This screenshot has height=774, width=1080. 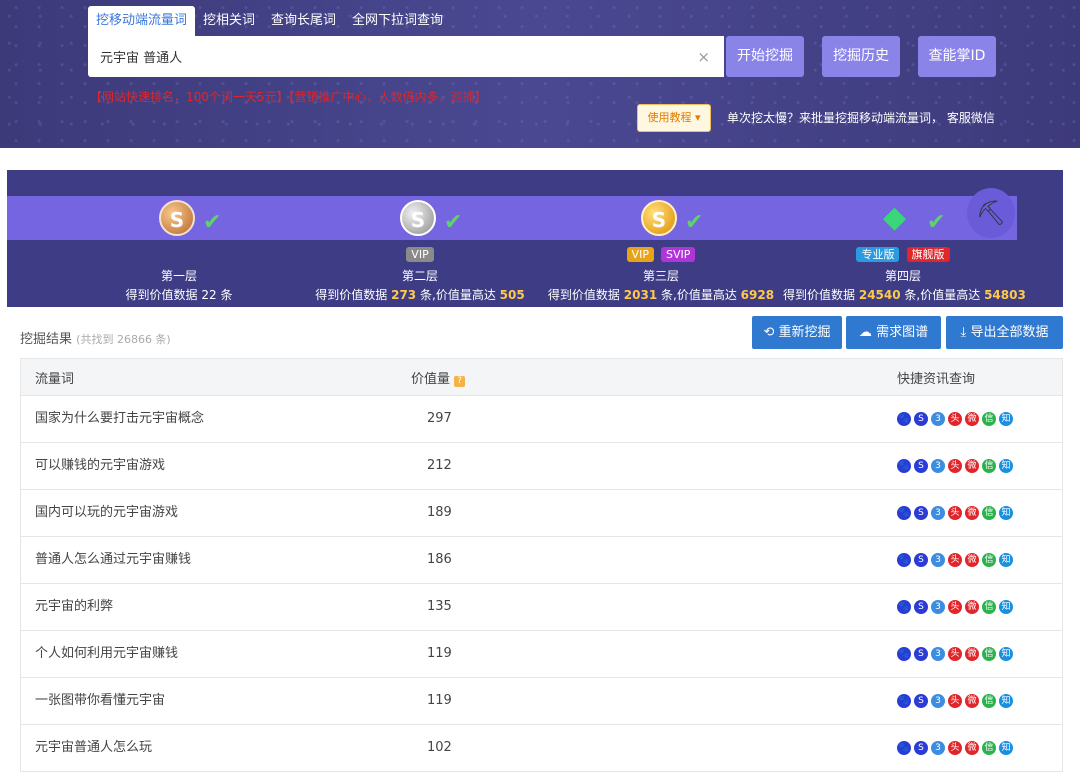 What do you see at coordinates (660, 276) in the screenshot?
I see `level-title: 第三层` at bounding box center [660, 276].